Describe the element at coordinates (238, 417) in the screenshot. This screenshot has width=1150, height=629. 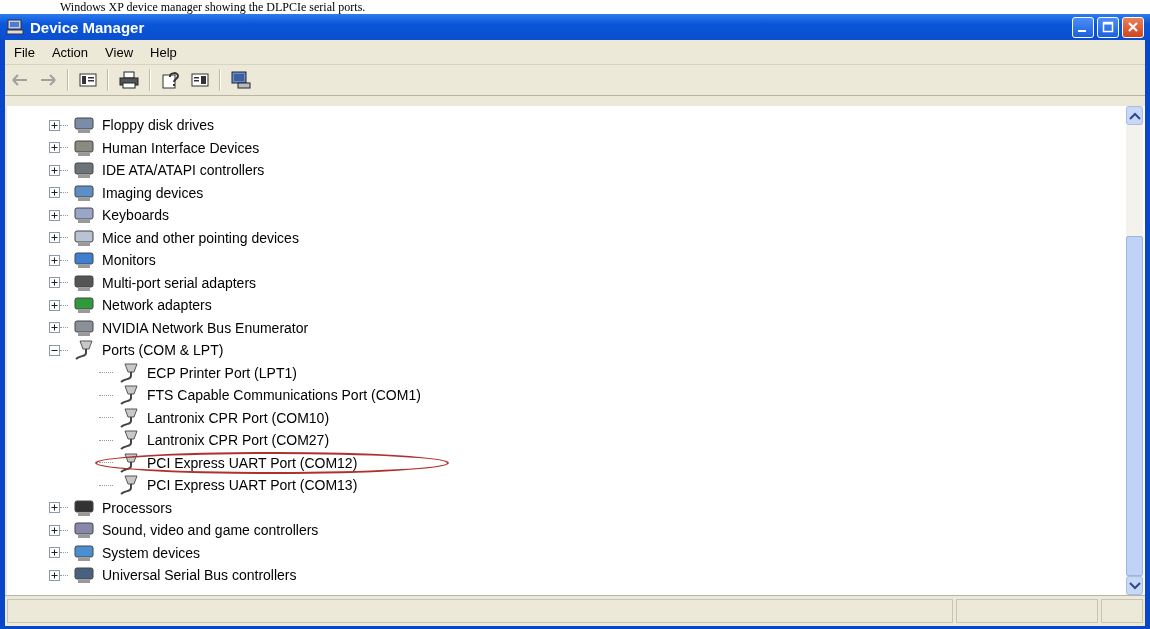
I see `tree-item: Lantronix CPR Port (COM10)` at that location.